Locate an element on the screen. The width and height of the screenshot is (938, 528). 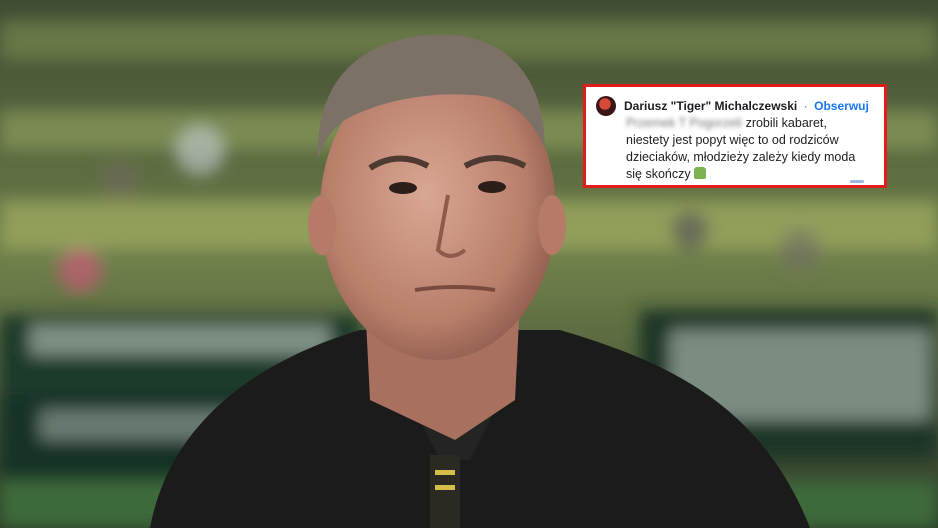
man-shrugging-icon is located at coordinates (699, 173).